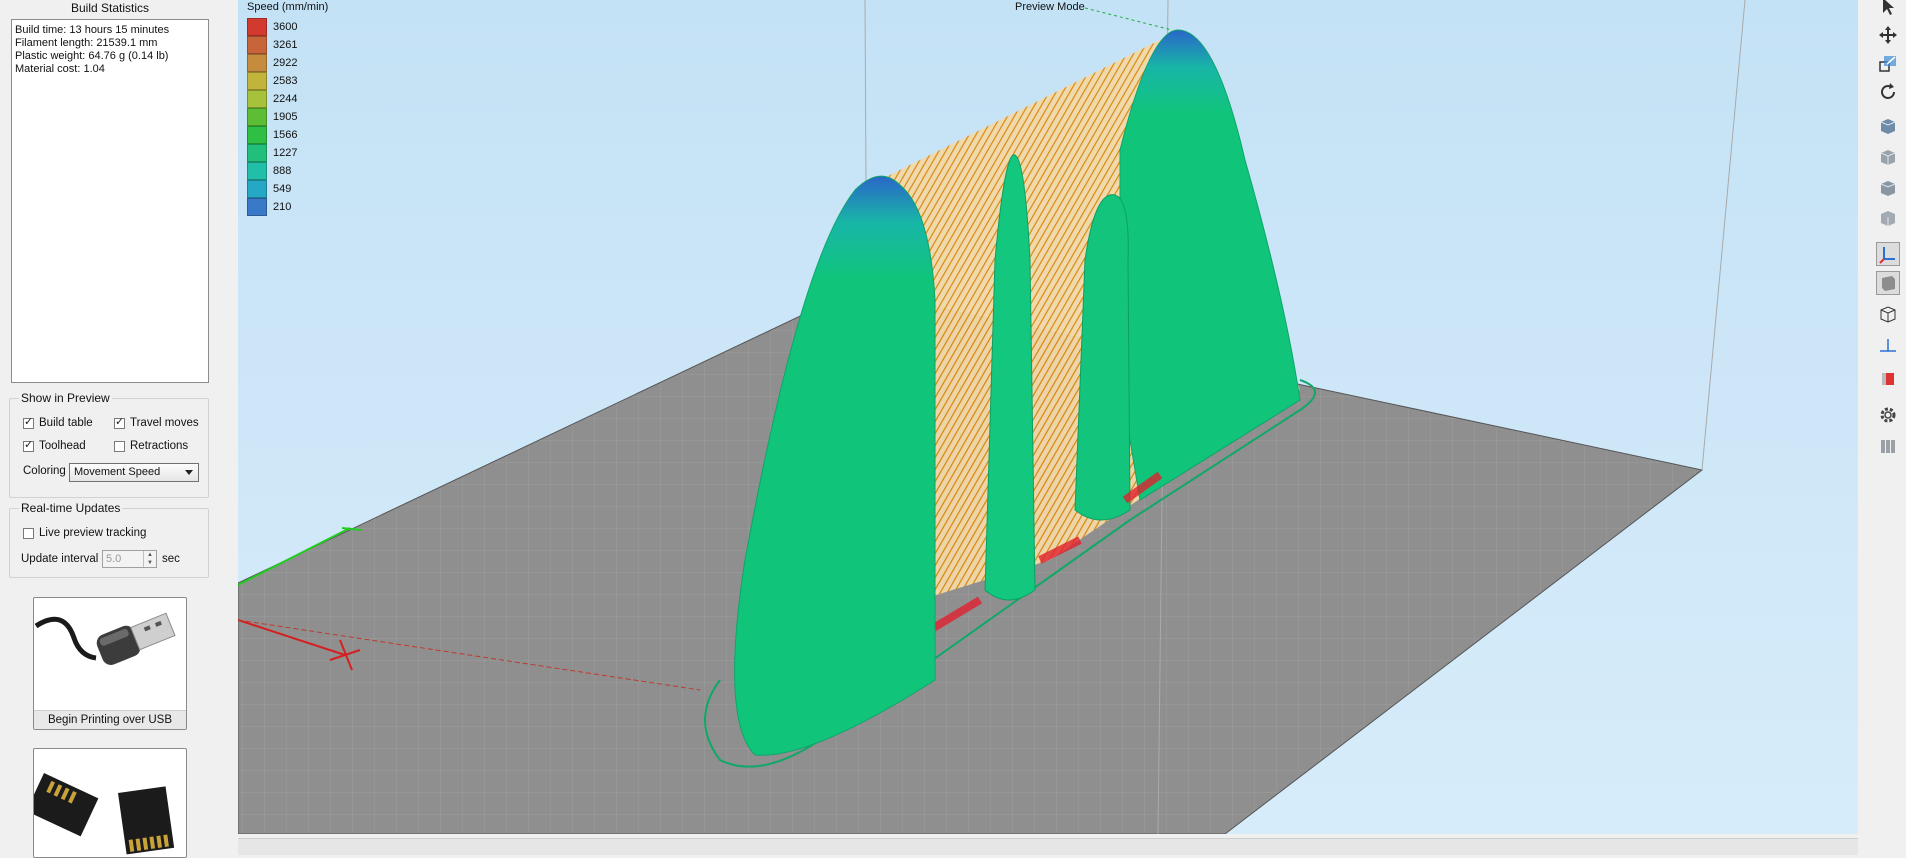 This screenshot has height=858, width=1906. I want to click on select-tool-button, so click(1888, 9).